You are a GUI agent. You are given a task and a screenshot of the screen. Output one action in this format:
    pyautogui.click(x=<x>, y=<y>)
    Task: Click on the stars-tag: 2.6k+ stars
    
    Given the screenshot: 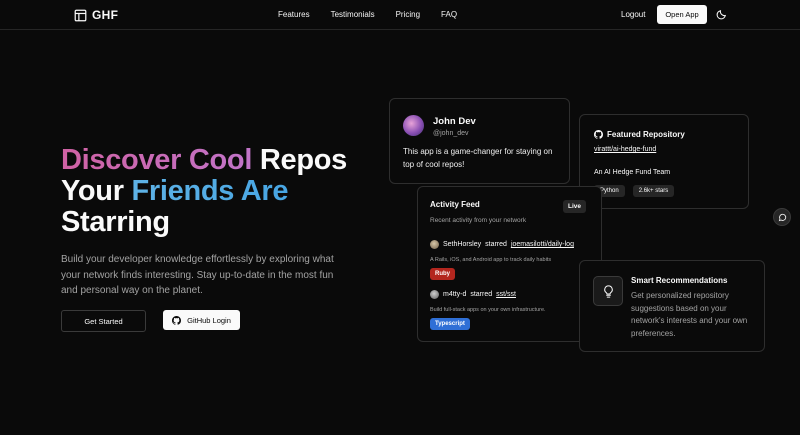 What is the action you would take?
    pyautogui.click(x=653, y=191)
    